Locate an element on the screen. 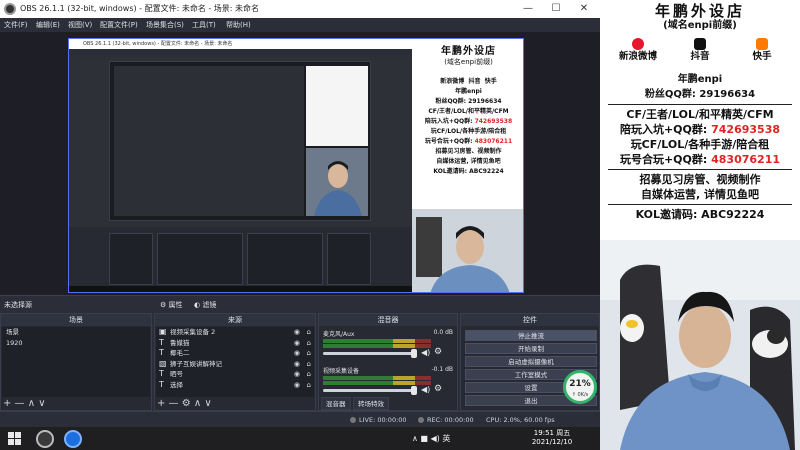 Image resolution: width=800 pixels, height=450 pixels. nested-promo-social-row: 新浪微博 抖音 快手 is located at coordinates (467, 82).